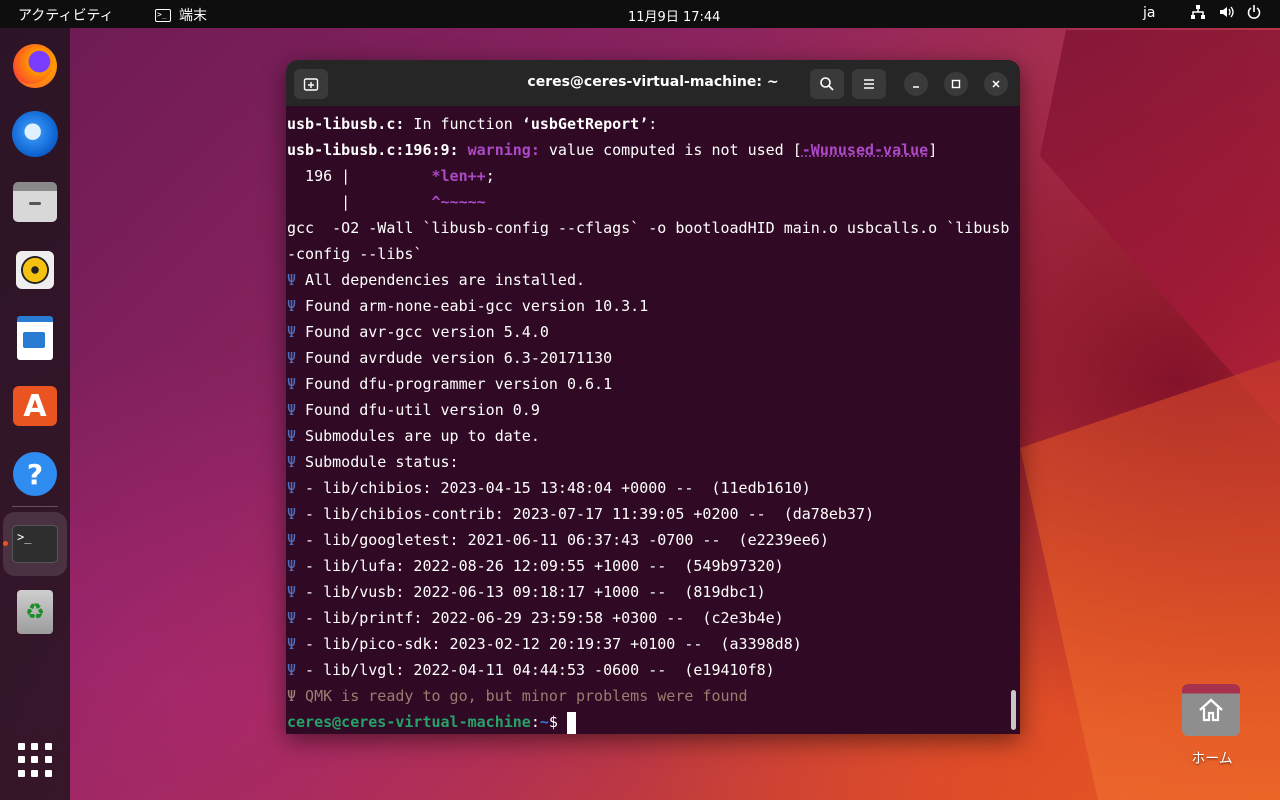  What do you see at coordinates (386, 202) in the screenshot?
I see `output-line: | ^~~~~~` at bounding box center [386, 202].